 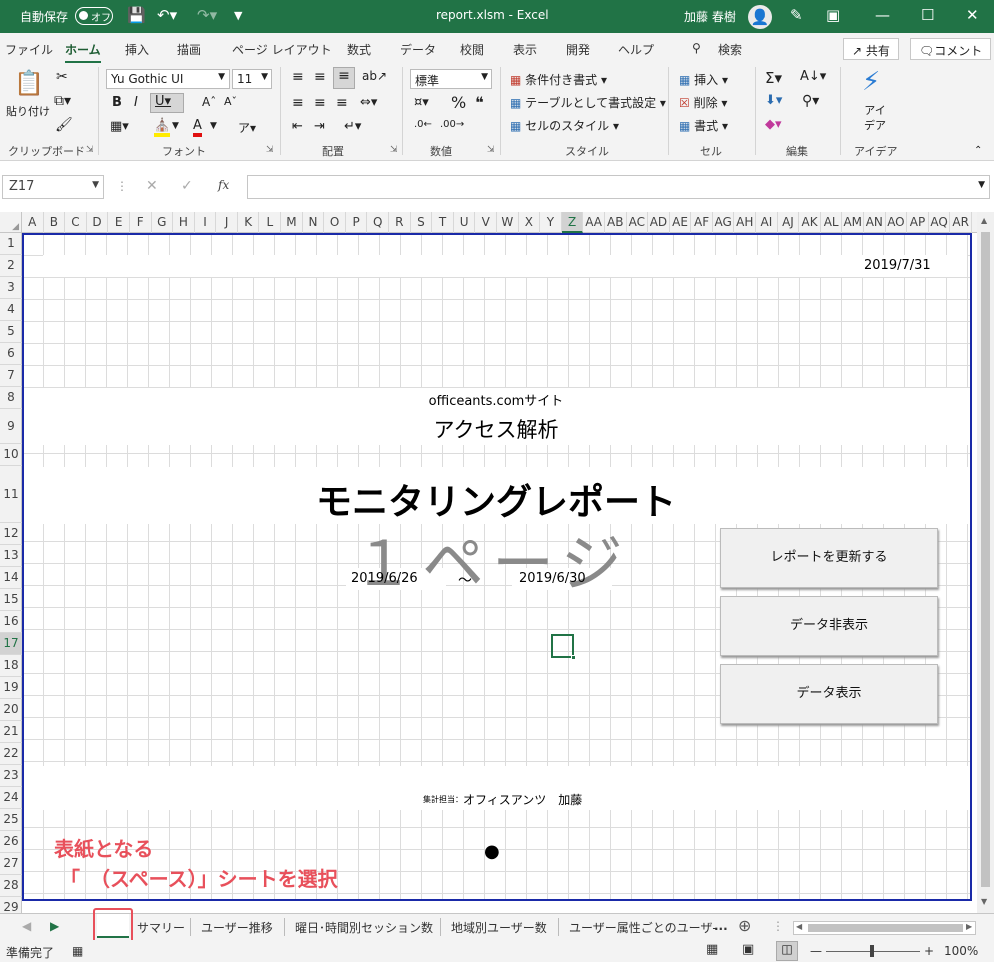 What do you see at coordinates (11, 864) in the screenshot?
I see `row-header: 27` at bounding box center [11, 864].